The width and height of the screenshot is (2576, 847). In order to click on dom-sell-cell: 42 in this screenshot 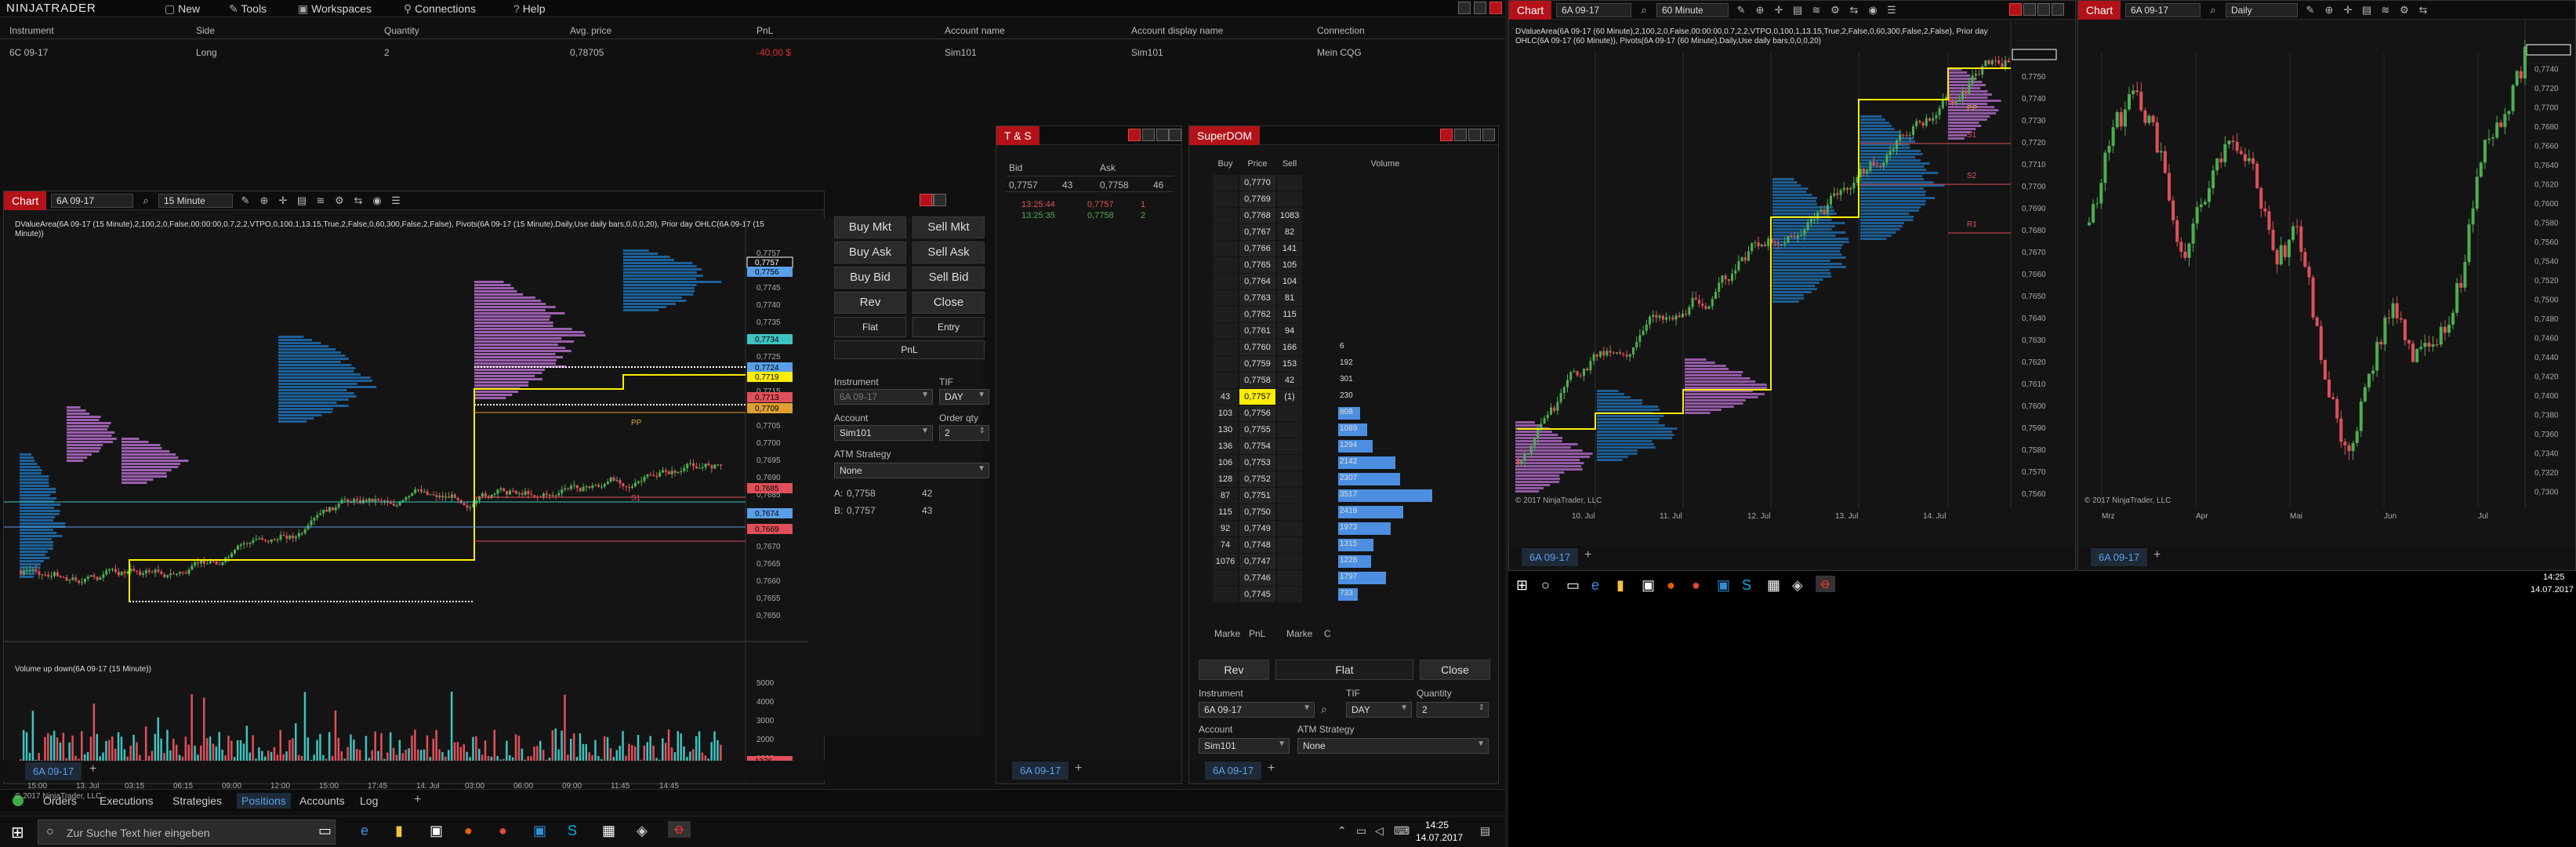, I will do `click(1290, 380)`.